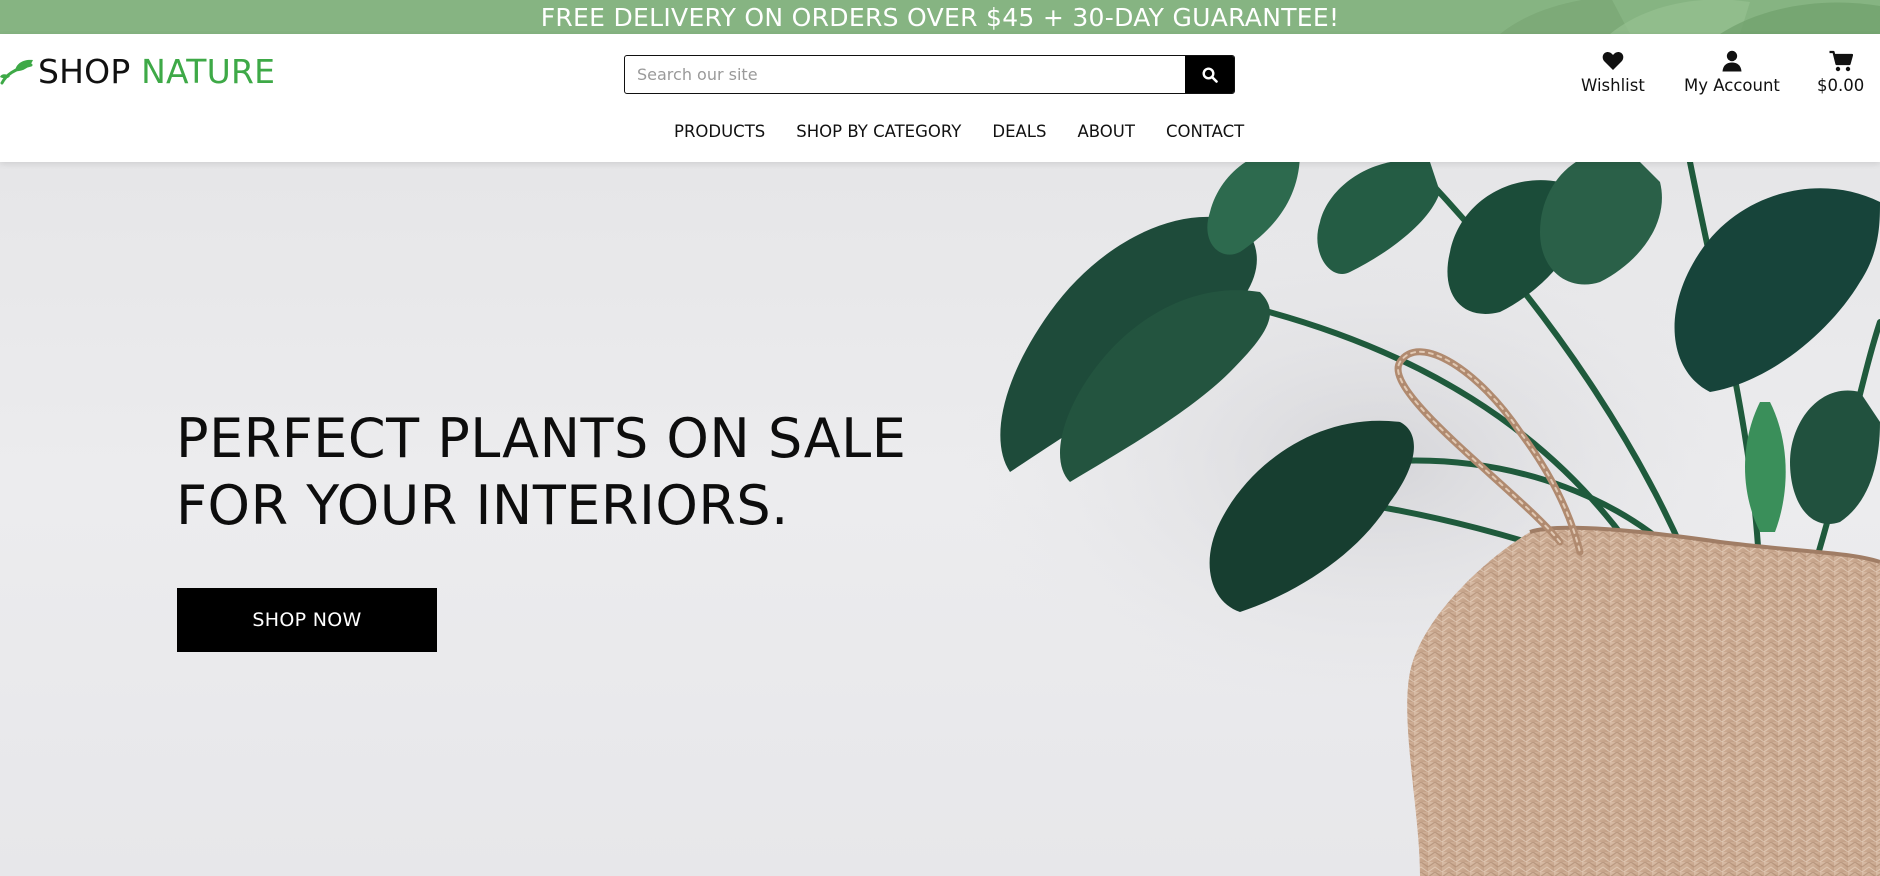 The image size is (1880, 876). What do you see at coordinates (1732, 85) in the screenshot?
I see `my-account-label: My Account` at bounding box center [1732, 85].